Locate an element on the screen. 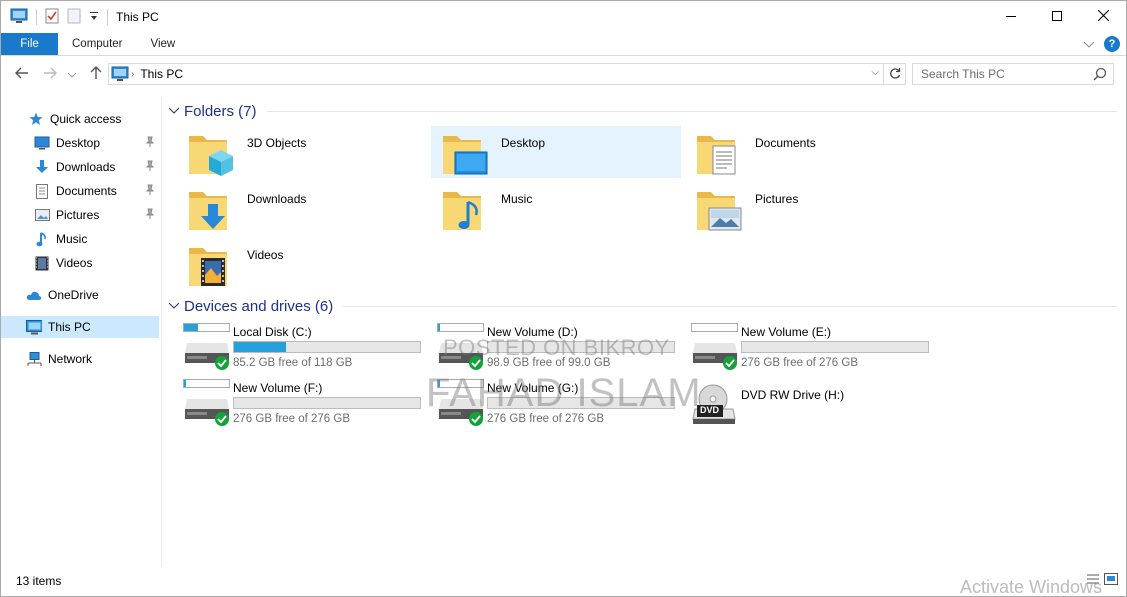 This screenshot has width=1127, height=597. pictures-icon is located at coordinates (42, 215).